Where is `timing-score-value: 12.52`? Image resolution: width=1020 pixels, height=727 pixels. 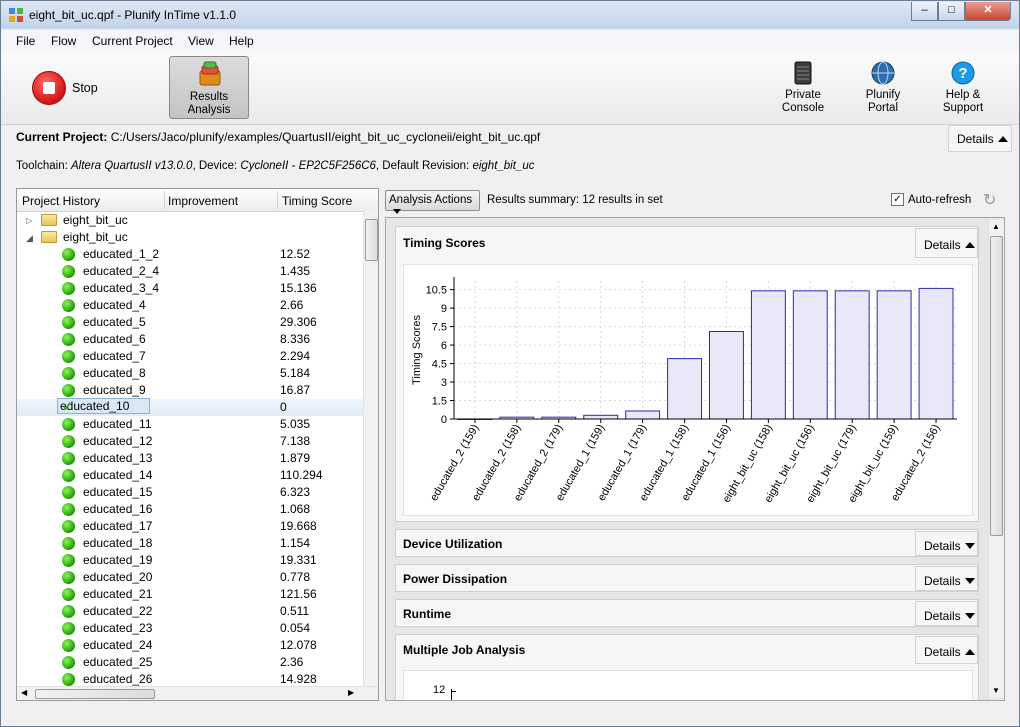 timing-score-value: 12.52 is located at coordinates (295, 254).